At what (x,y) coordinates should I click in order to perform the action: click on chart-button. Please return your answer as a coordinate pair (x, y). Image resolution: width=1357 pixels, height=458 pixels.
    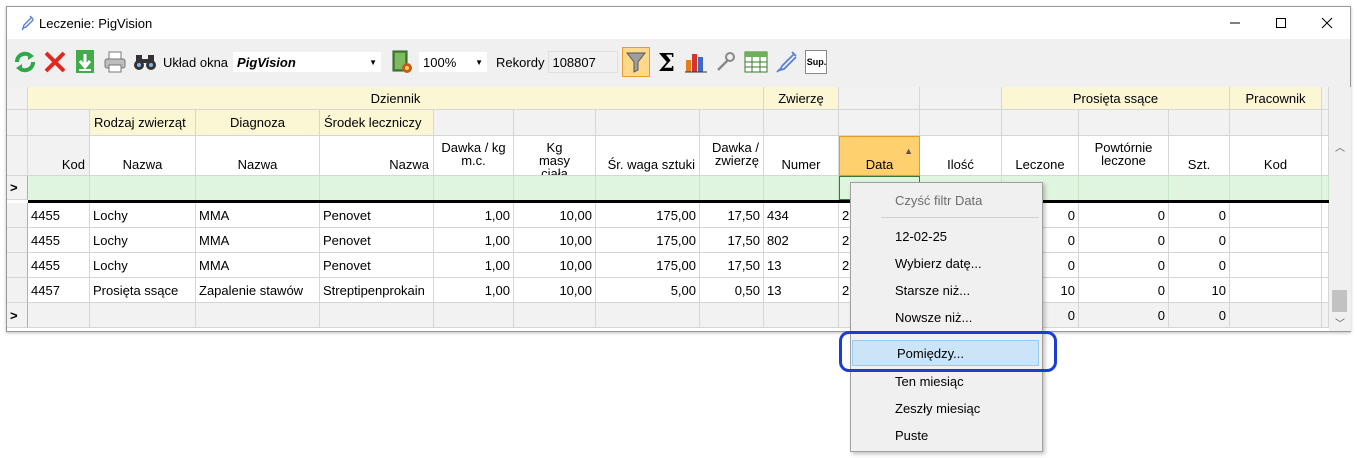
    Looking at the image, I should click on (696, 62).